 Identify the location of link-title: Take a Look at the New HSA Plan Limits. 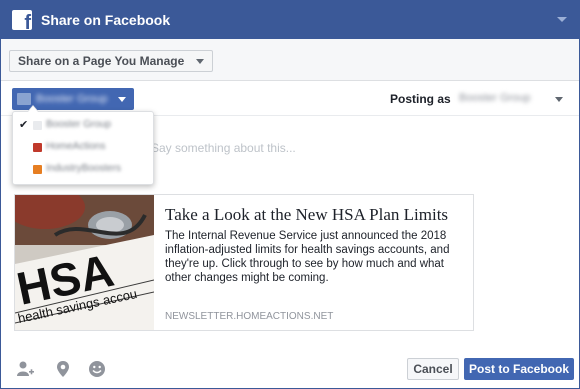
(306, 215).